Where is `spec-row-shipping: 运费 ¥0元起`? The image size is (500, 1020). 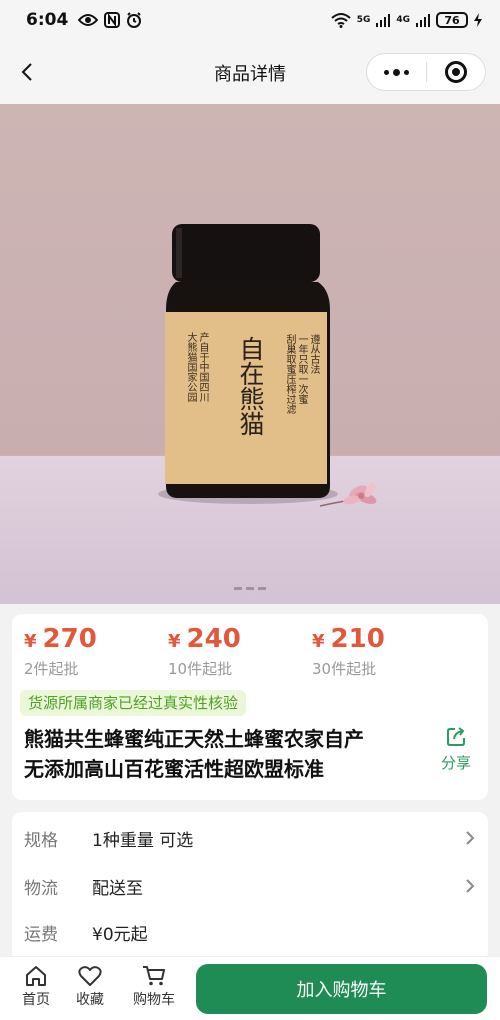 spec-row-shipping: 运费 ¥0元起 is located at coordinates (250, 932).